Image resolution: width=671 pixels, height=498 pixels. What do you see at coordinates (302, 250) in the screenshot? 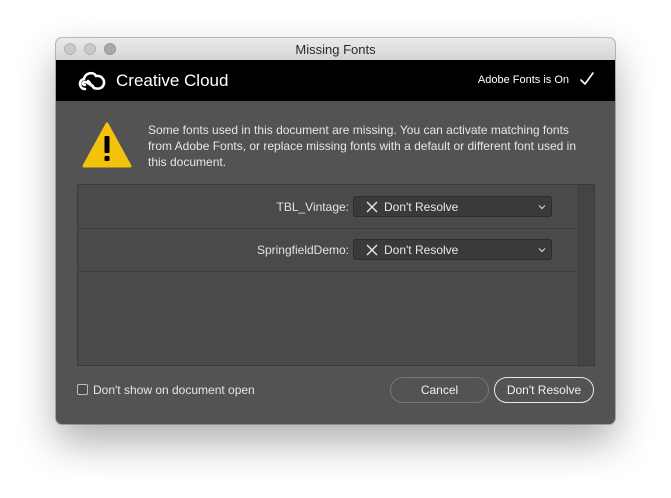
I see `font-name-label: SpringfieldDemo:` at bounding box center [302, 250].